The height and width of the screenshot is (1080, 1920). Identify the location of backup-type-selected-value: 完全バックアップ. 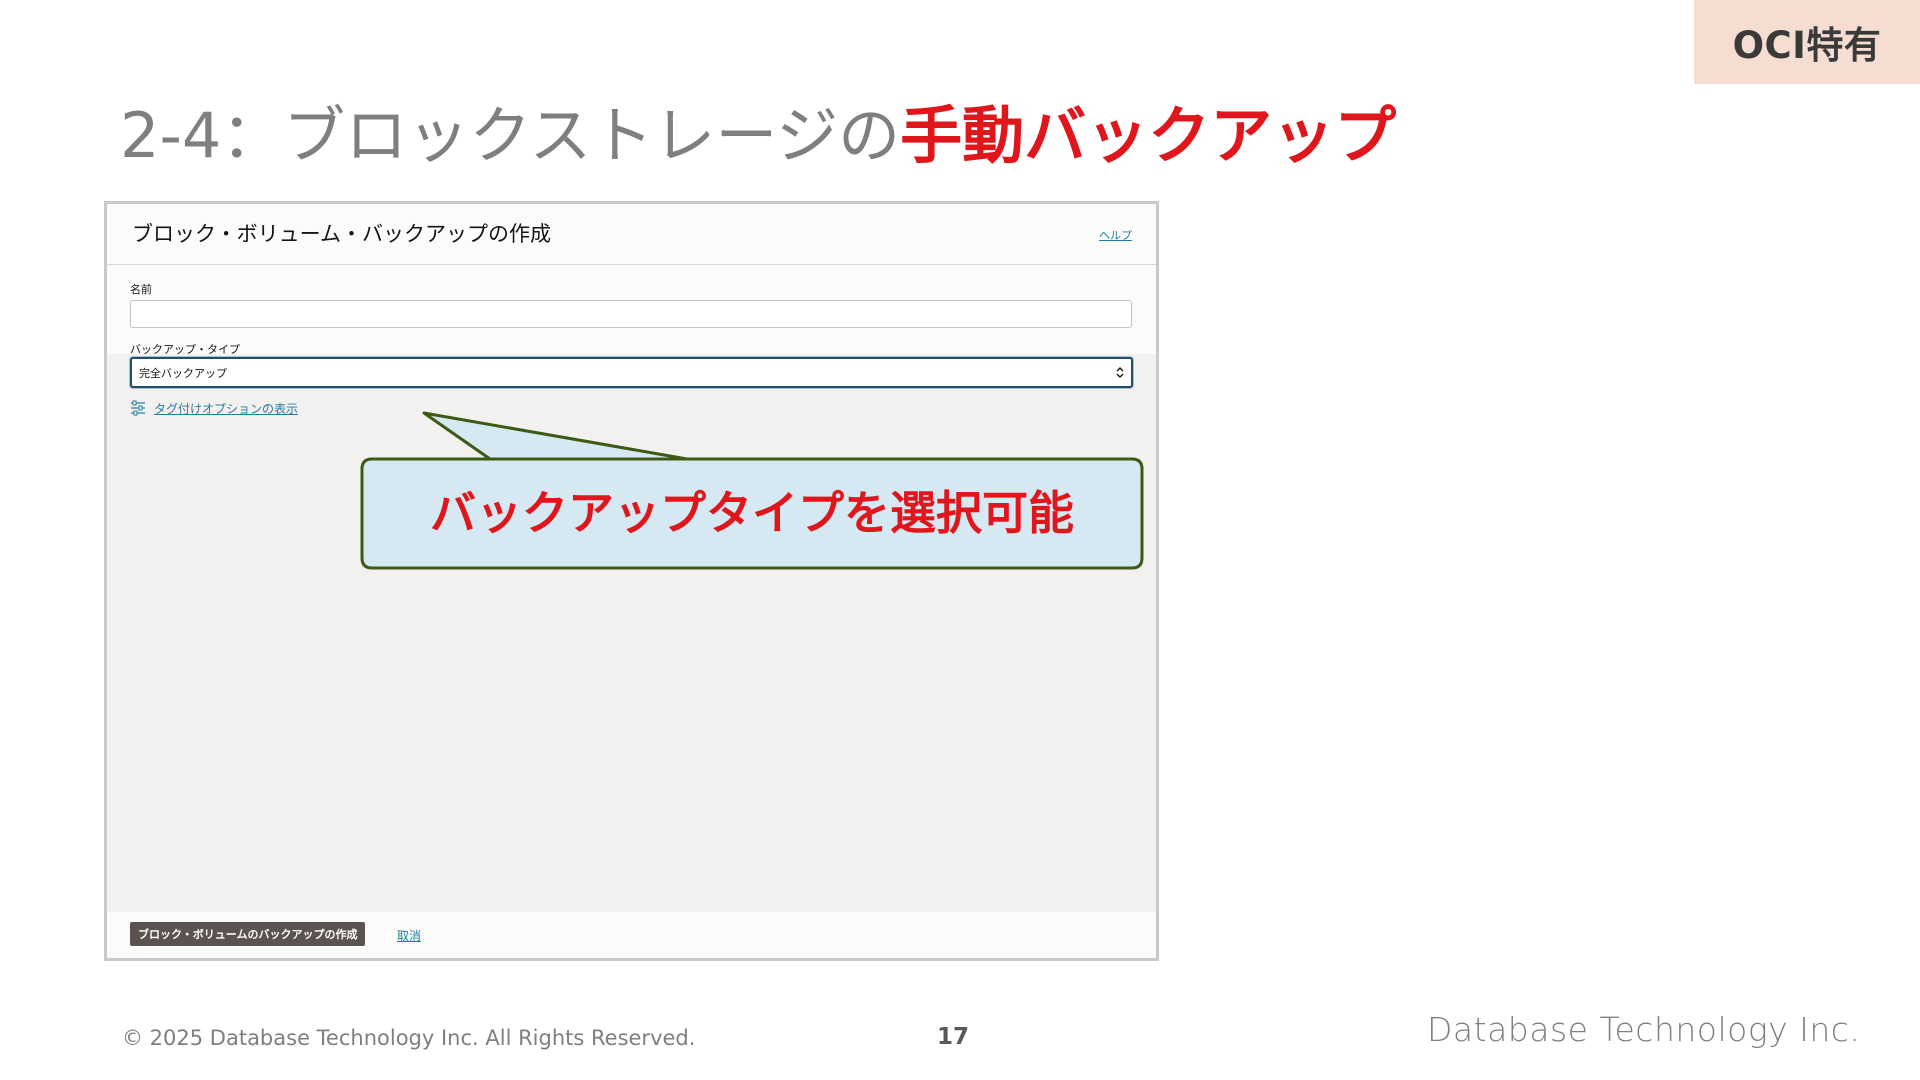
(183, 373).